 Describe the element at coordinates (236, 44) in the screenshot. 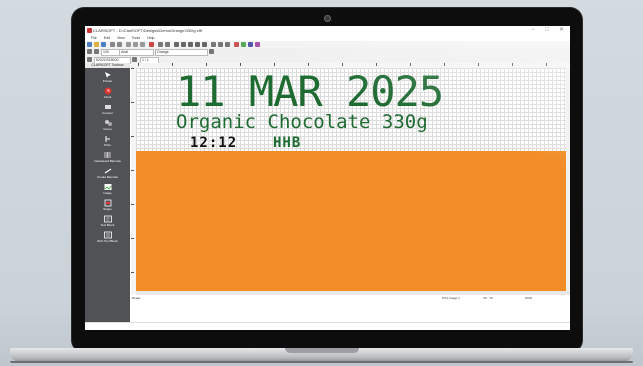

I see `record-icon` at that location.